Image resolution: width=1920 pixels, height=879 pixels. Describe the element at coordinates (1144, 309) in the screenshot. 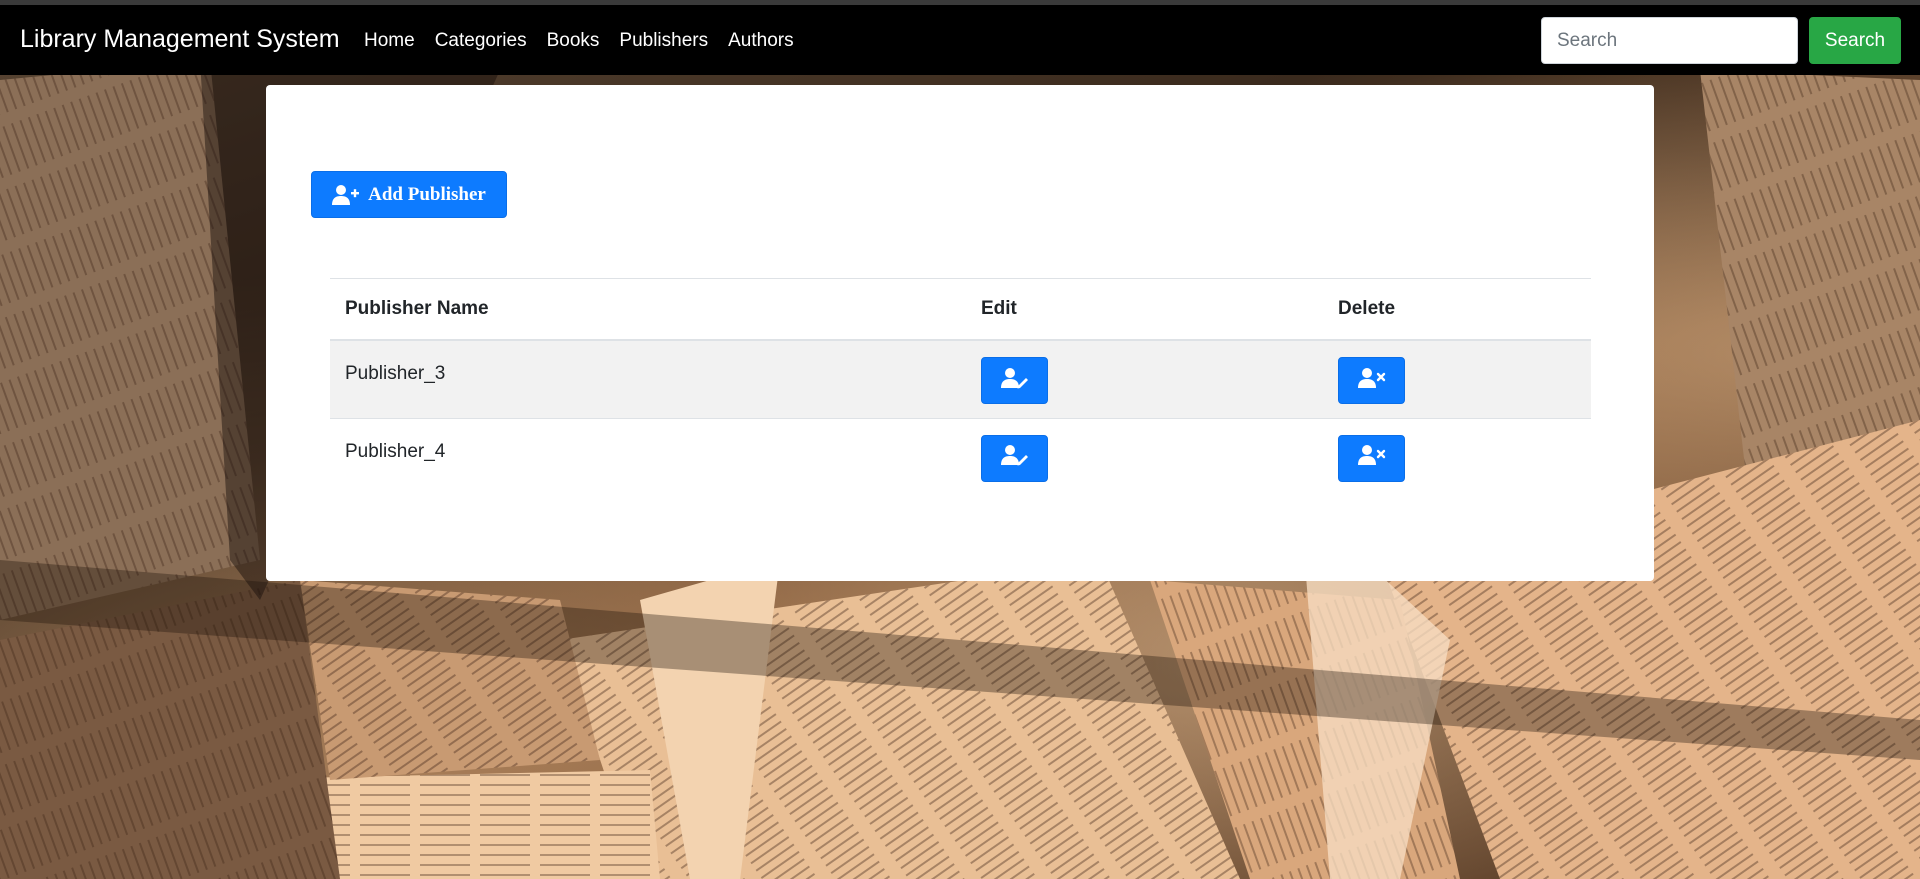

I see `header-edit: Edit` at that location.